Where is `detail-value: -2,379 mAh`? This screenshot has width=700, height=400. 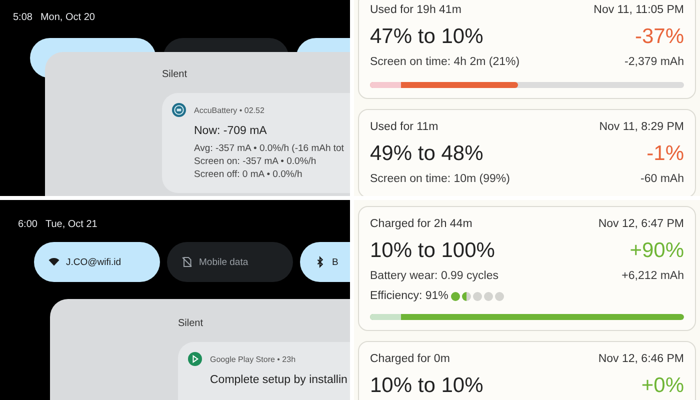 detail-value: -2,379 mAh is located at coordinates (654, 62).